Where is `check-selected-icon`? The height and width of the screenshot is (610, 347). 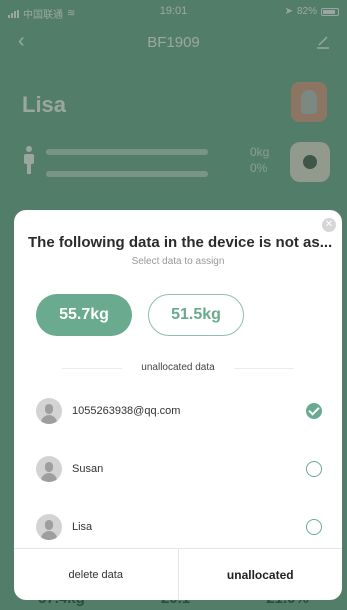 check-selected-icon is located at coordinates (314, 411).